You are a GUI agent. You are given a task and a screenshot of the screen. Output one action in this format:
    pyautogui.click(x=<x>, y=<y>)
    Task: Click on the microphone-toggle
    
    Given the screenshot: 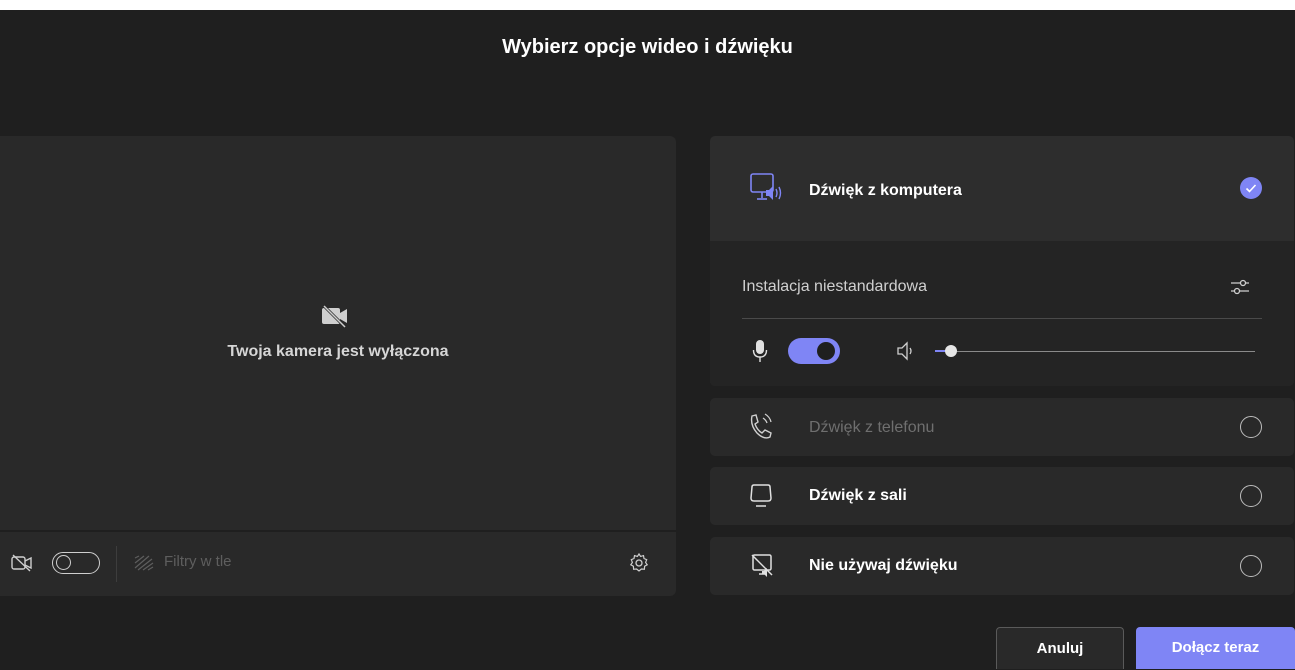 What is the action you would take?
    pyautogui.click(x=814, y=351)
    